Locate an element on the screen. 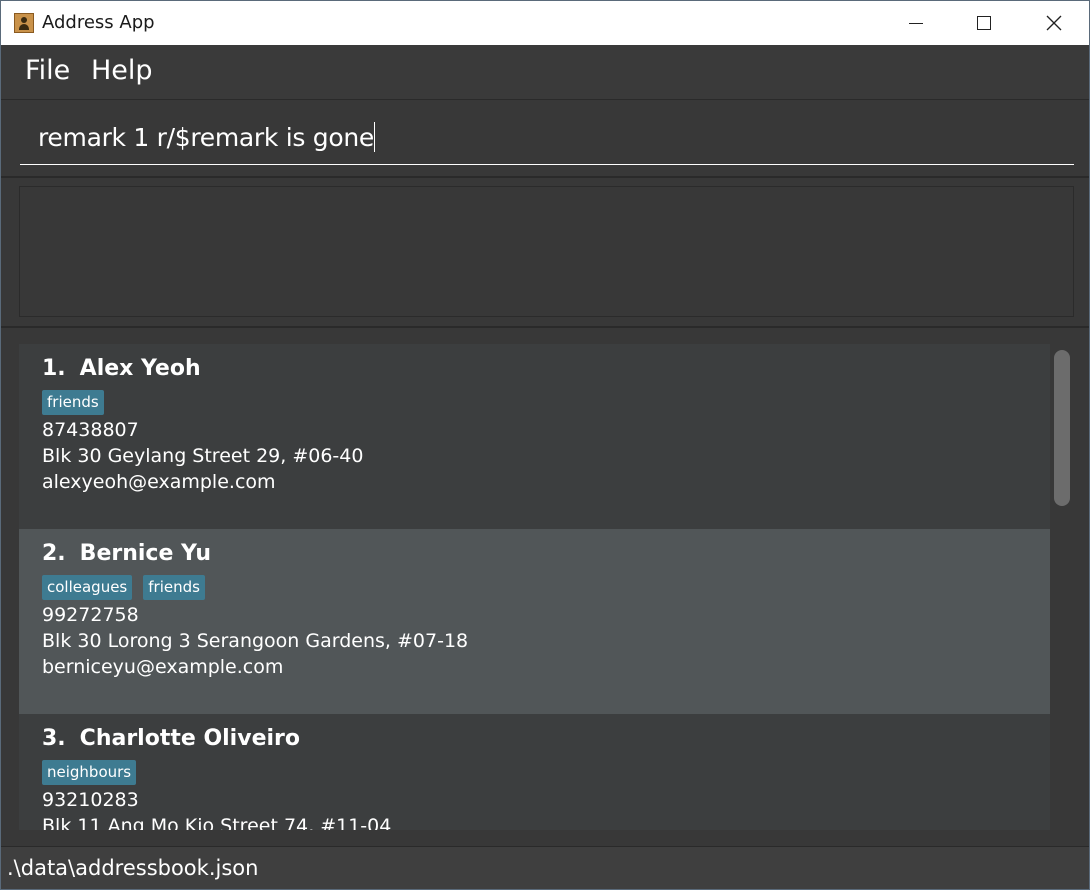 The image size is (1090, 890). tag-list: friends is located at coordinates (73, 402).